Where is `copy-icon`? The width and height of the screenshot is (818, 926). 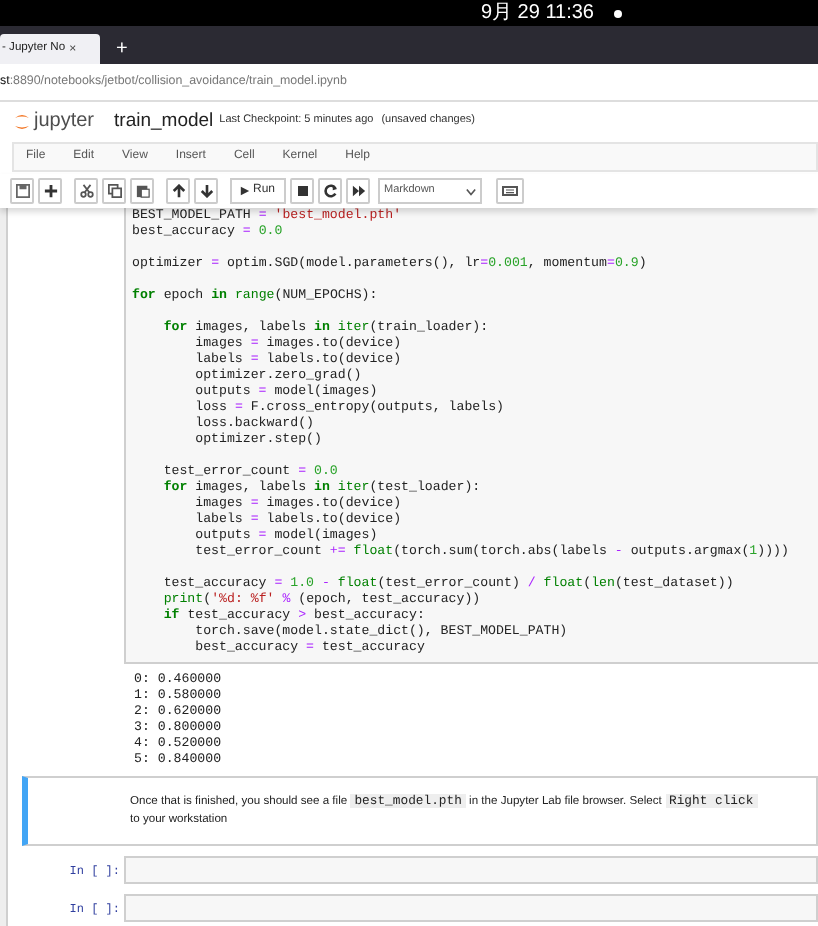 copy-icon is located at coordinates (114, 191).